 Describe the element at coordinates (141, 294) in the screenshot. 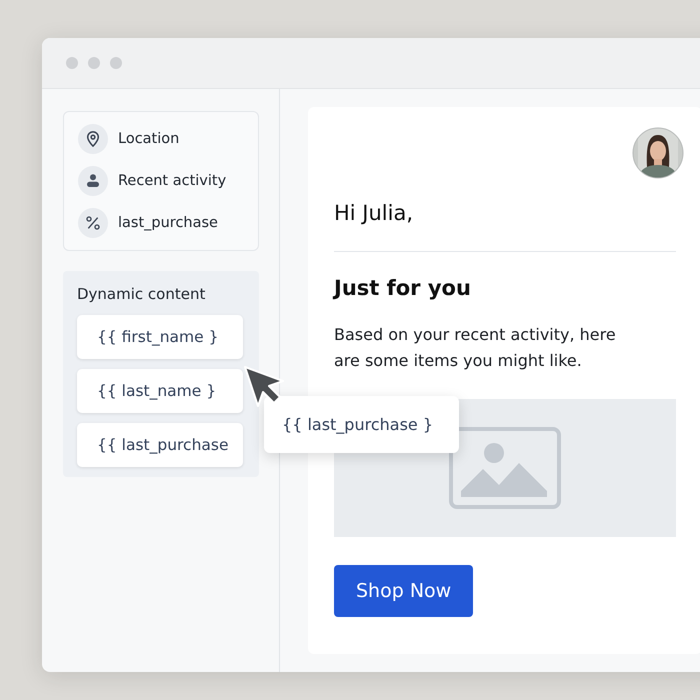

I see `panel-title: Dynamic content` at that location.